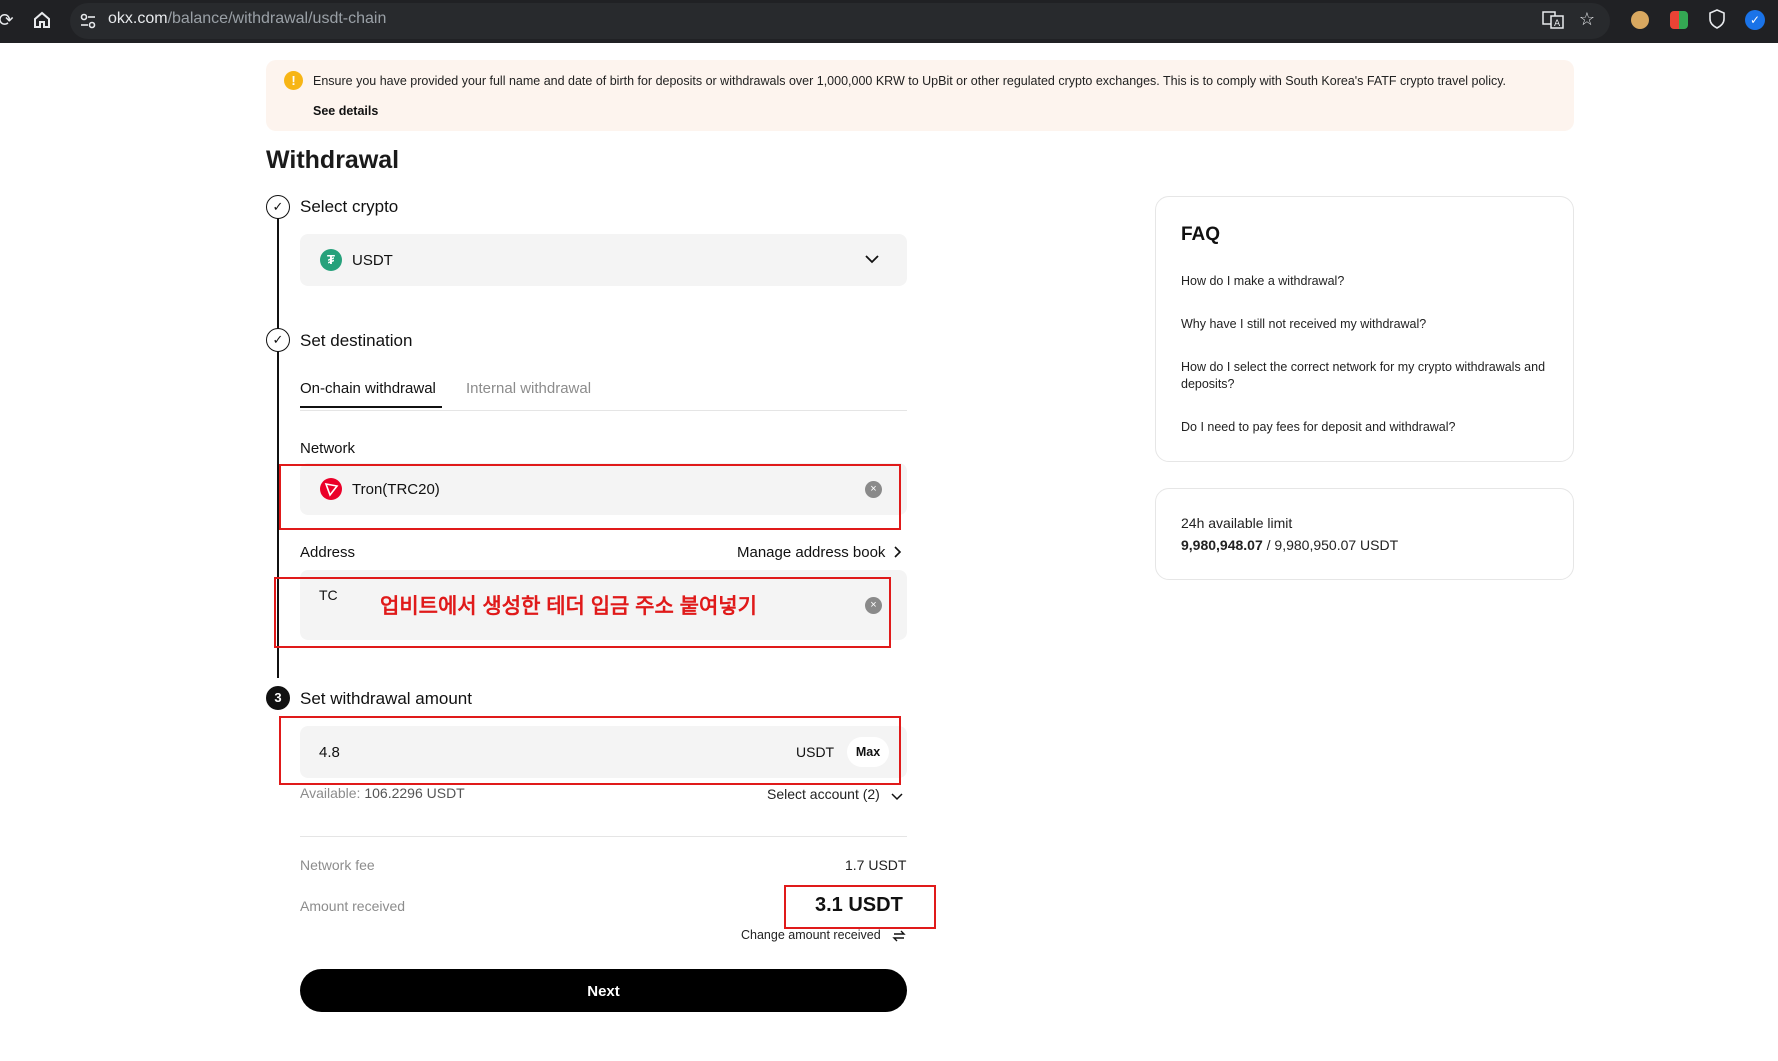 The width and height of the screenshot is (1778, 1061). I want to click on annotation-box-amount, so click(590, 750).